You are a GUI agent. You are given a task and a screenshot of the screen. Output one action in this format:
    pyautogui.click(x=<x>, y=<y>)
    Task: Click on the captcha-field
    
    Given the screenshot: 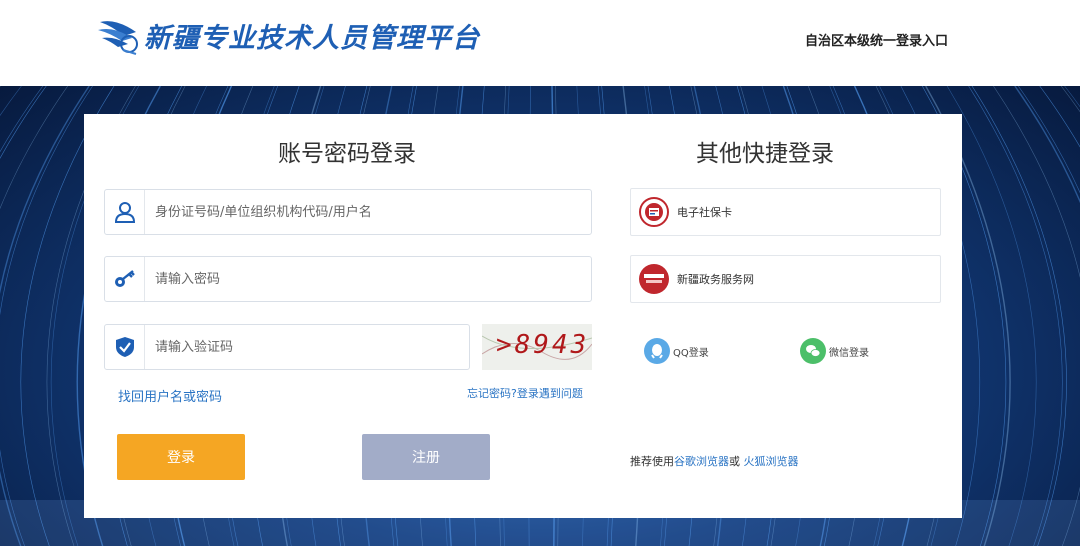 What is the action you would take?
    pyautogui.click(x=287, y=347)
    